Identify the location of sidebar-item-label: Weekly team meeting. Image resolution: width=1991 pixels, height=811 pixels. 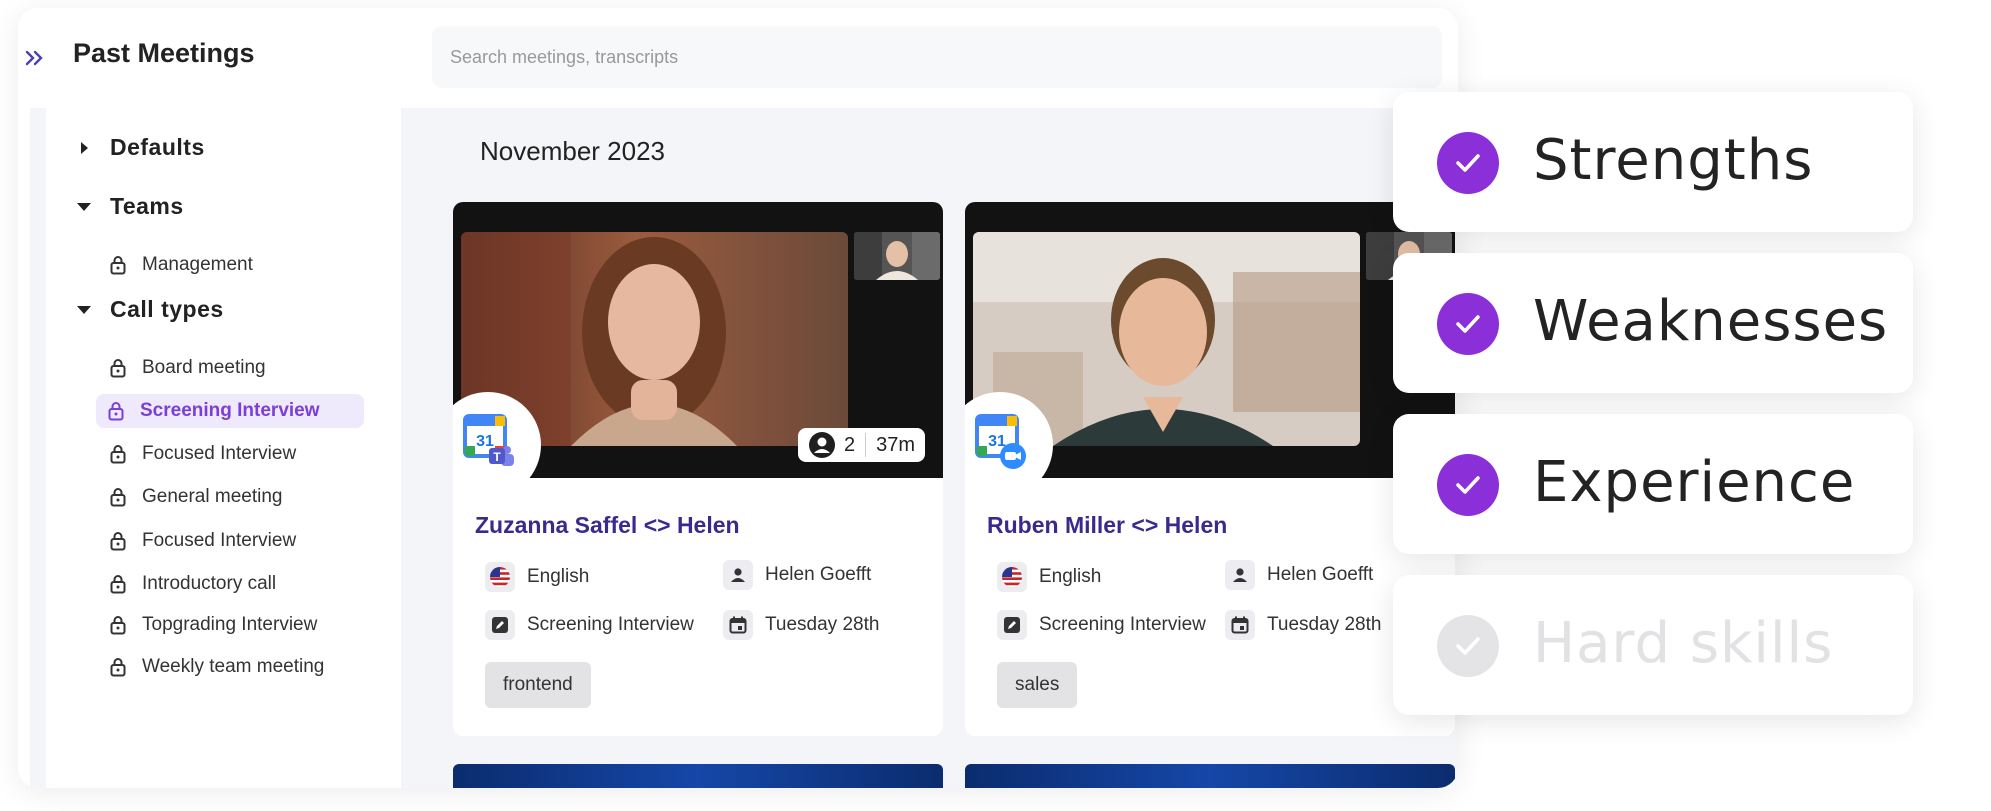
(233, 666).